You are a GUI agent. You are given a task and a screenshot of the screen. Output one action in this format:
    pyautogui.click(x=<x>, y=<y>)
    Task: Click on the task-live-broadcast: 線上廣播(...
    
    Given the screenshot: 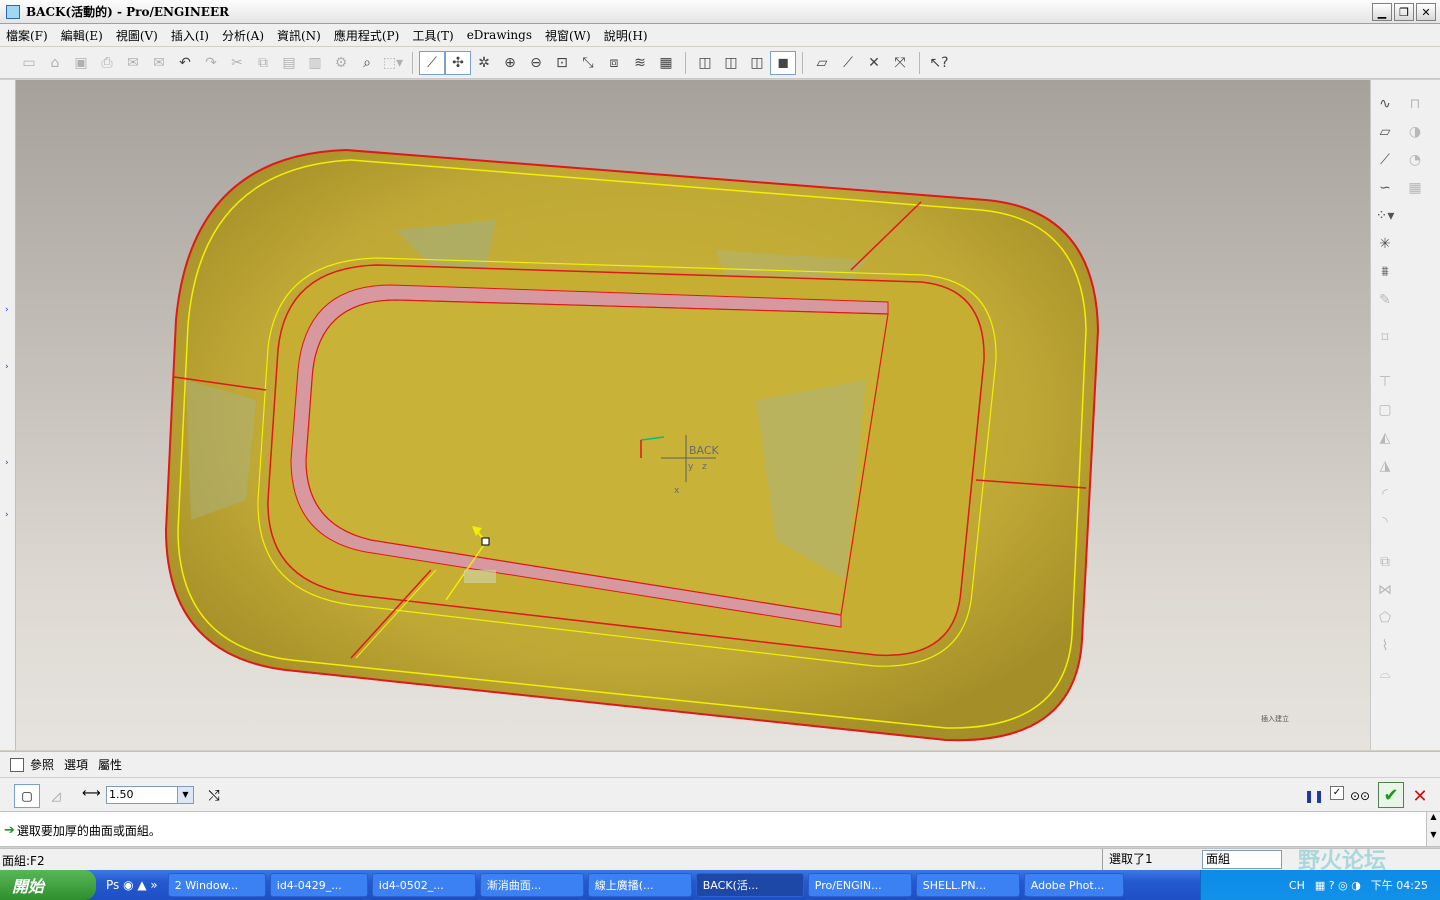 What is the action you would take?
    pyautogui.click(x=639, y=885)
    